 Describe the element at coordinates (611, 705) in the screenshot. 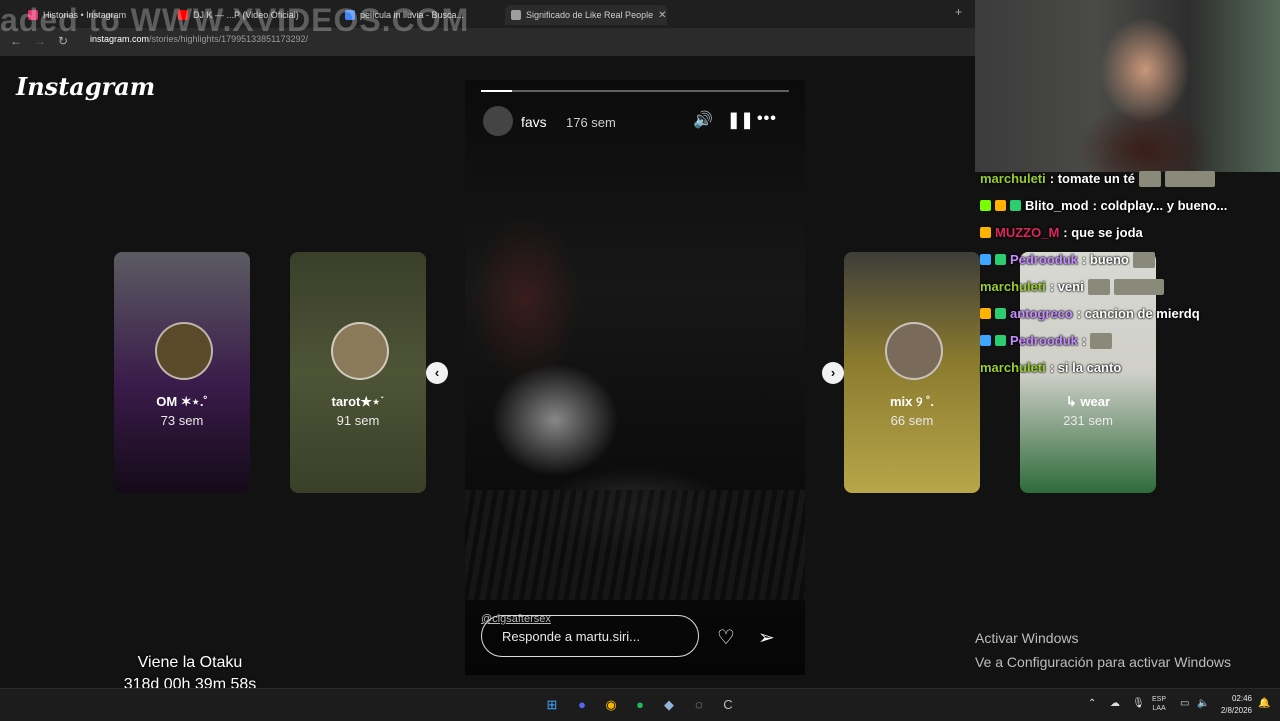

I see `chrome-icon: ◉` at that location.